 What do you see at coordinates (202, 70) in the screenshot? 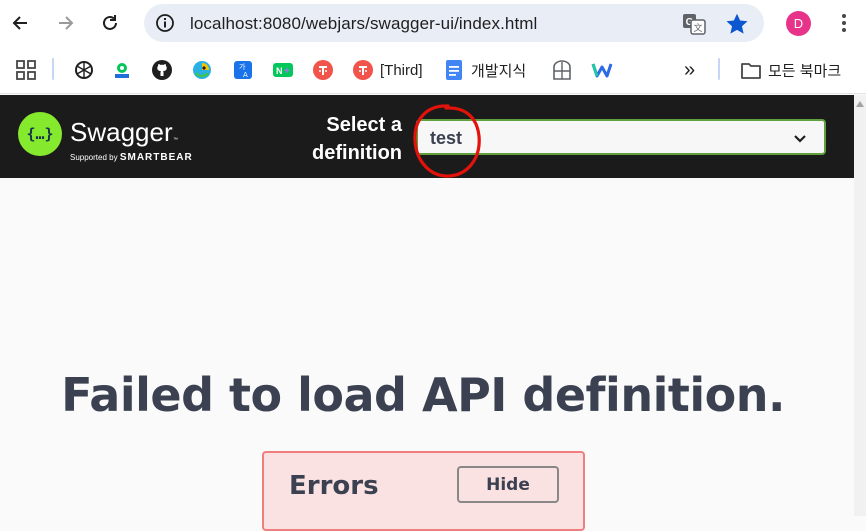
I see `chat-bird-icon` at bounding box center [202, 70].